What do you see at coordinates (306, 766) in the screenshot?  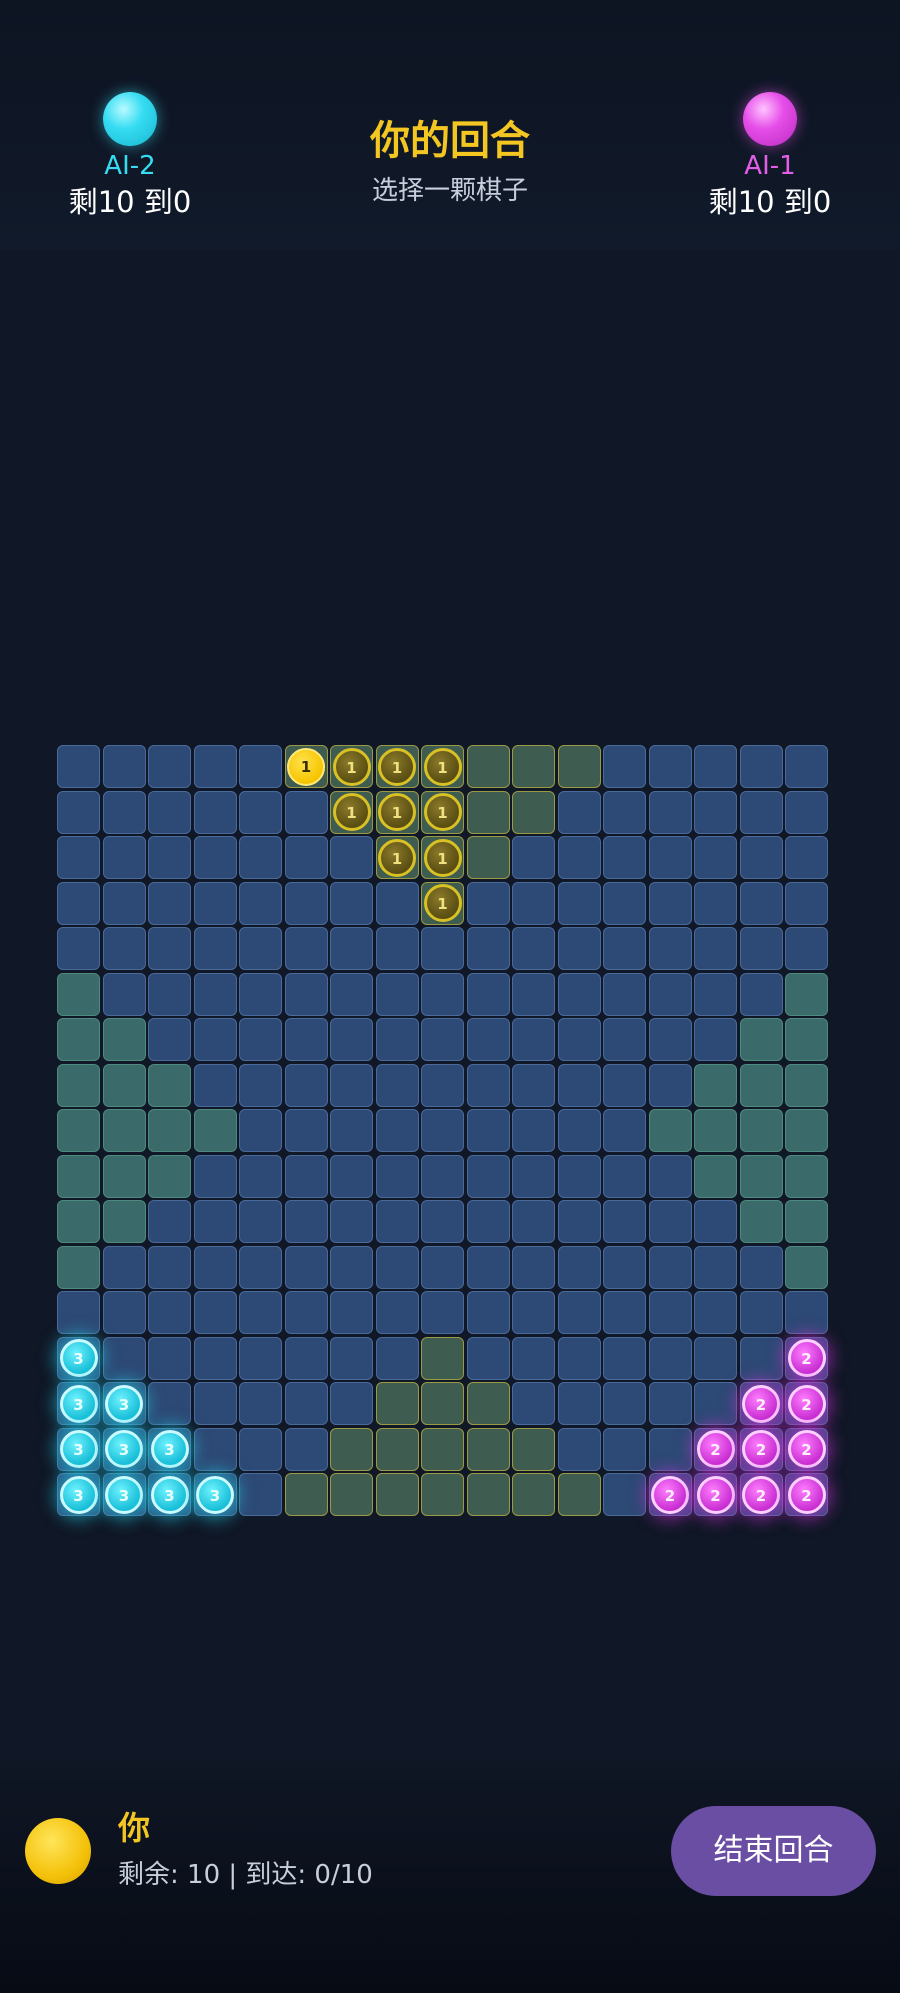 I see `selected-yellow-piece: 1` at bounding box center [306, 766].